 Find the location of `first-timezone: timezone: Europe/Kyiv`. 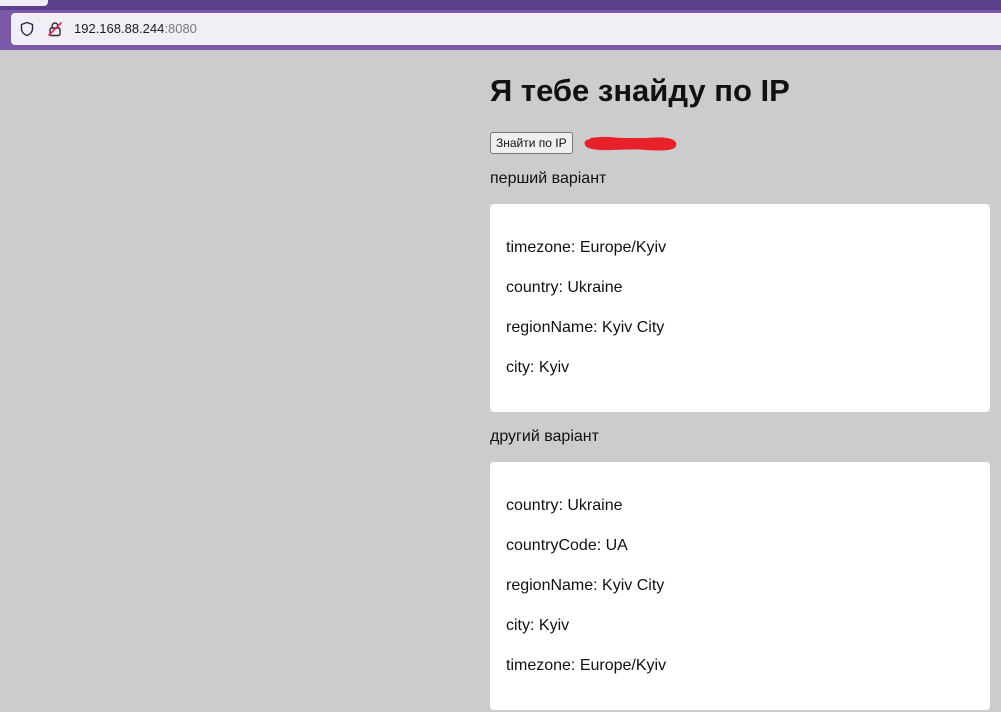

first-timezone: timezone: Europe/Kyiv is located at coordinates (586, 247).